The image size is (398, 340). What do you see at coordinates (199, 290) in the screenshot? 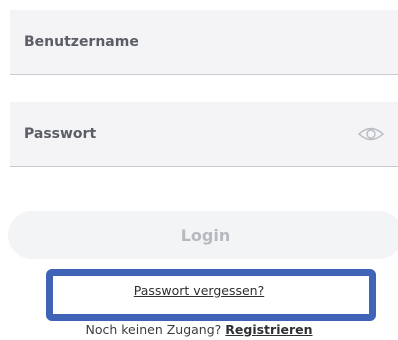
I see `forgot-password-link: Passwort vergessen?` at bounding box center [199, 290].